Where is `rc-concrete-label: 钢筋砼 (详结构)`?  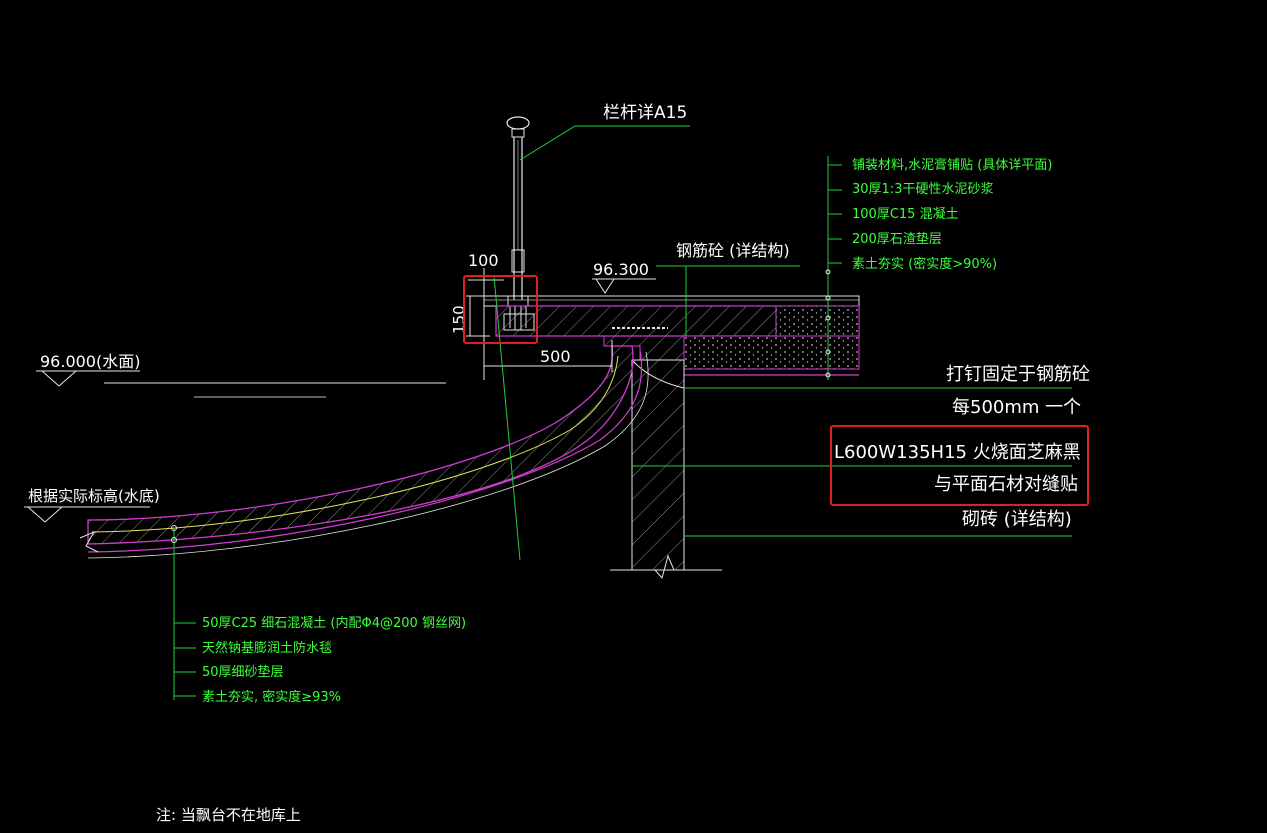 rc-concrete-label: 钢筋砼 (详结构) is located at coordinates (733, 250).